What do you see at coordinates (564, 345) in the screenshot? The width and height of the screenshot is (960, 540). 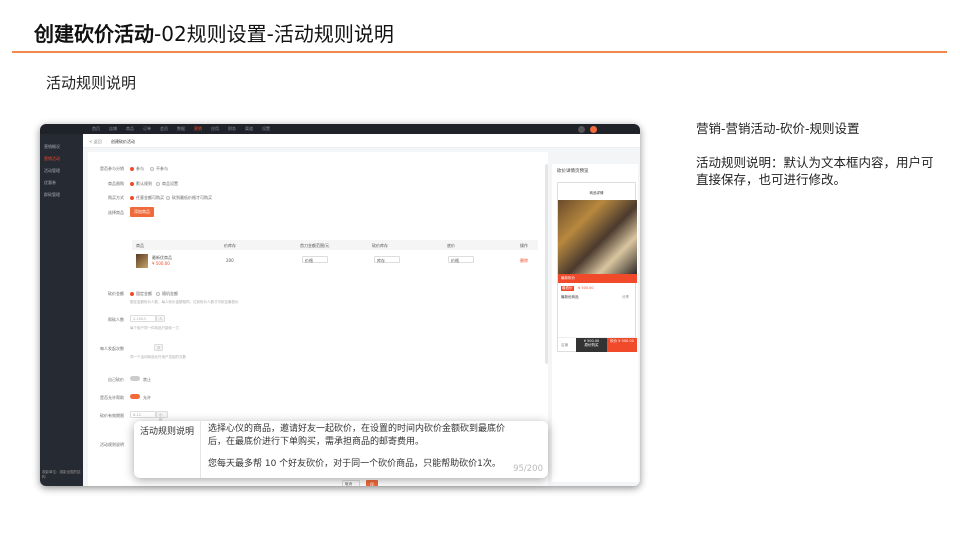 I see `shop-link: 店铺` at bounding box center [564, 345].